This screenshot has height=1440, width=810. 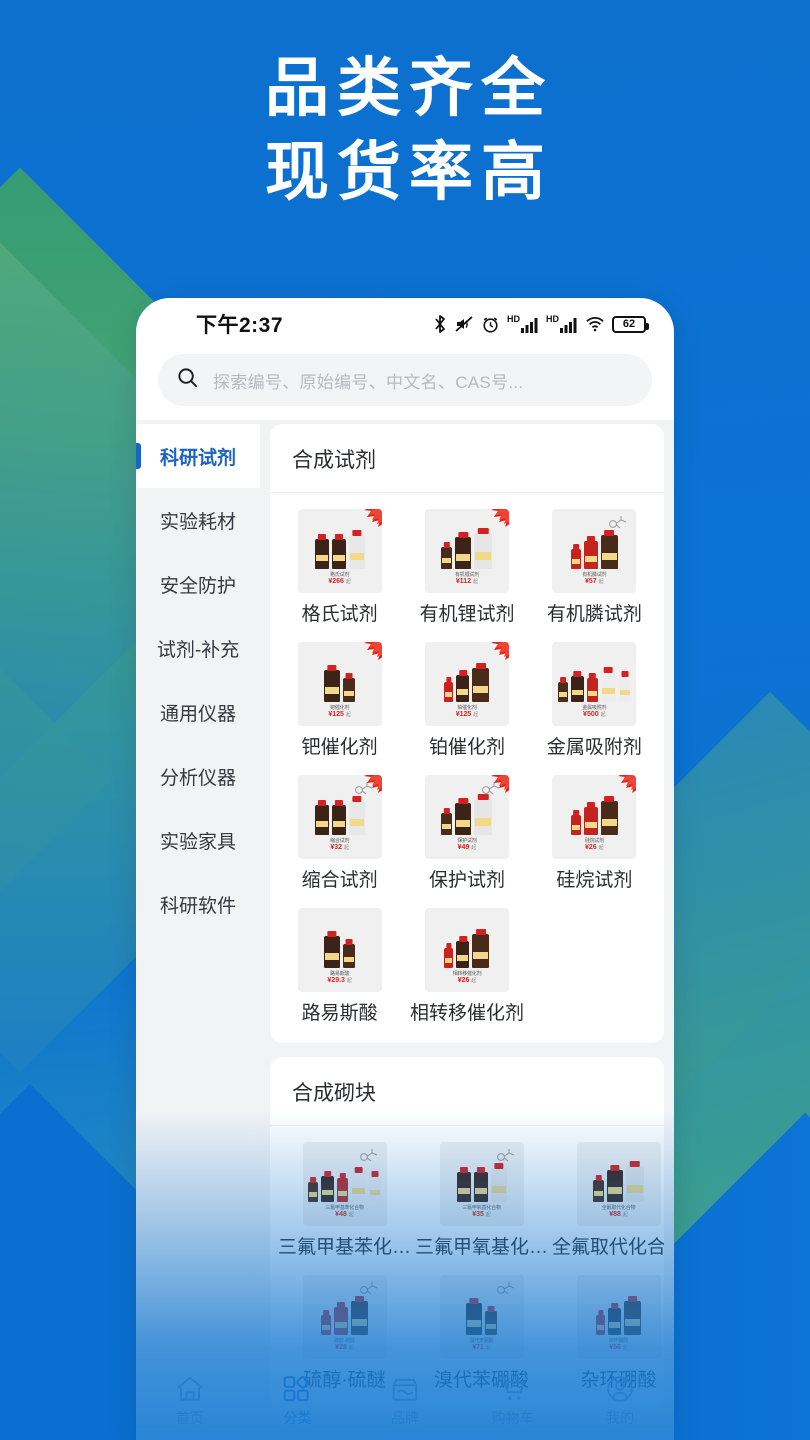 I want to click on tab-0: 首页, so click(x=190, y=1401).